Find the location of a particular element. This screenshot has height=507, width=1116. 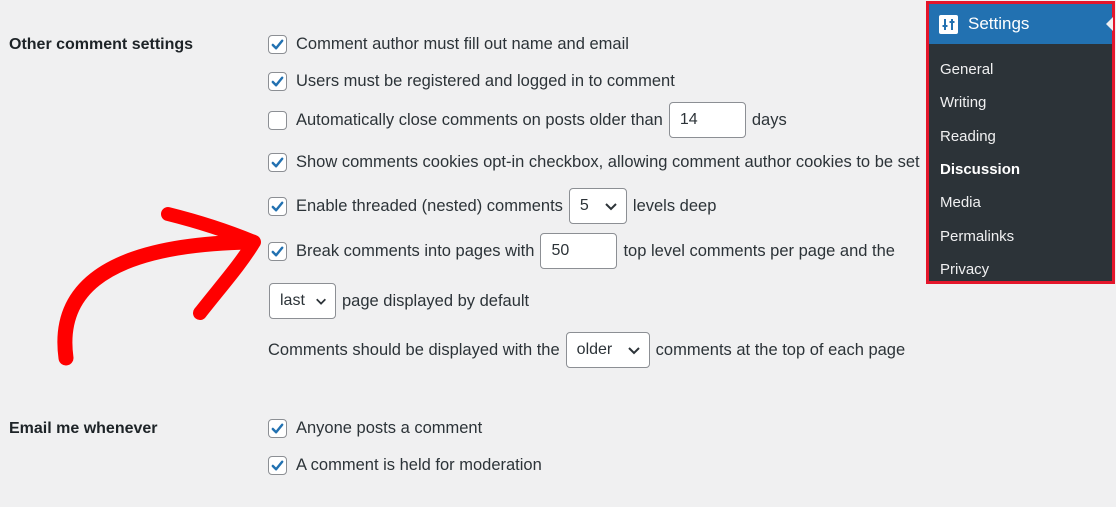

comments-per-page-input: 50 is located at coordinates (579, 251).